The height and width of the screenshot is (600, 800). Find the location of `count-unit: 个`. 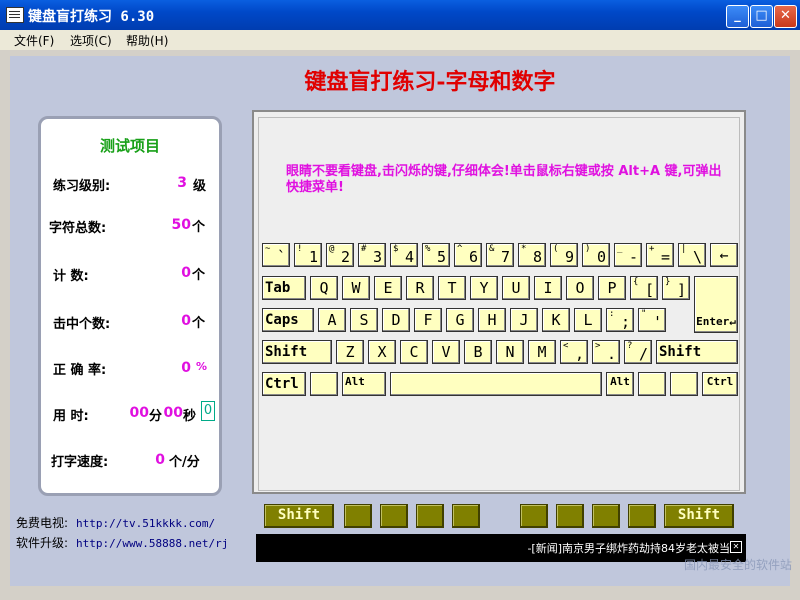

count-unit: 个 is located at coordinates (199, 275).